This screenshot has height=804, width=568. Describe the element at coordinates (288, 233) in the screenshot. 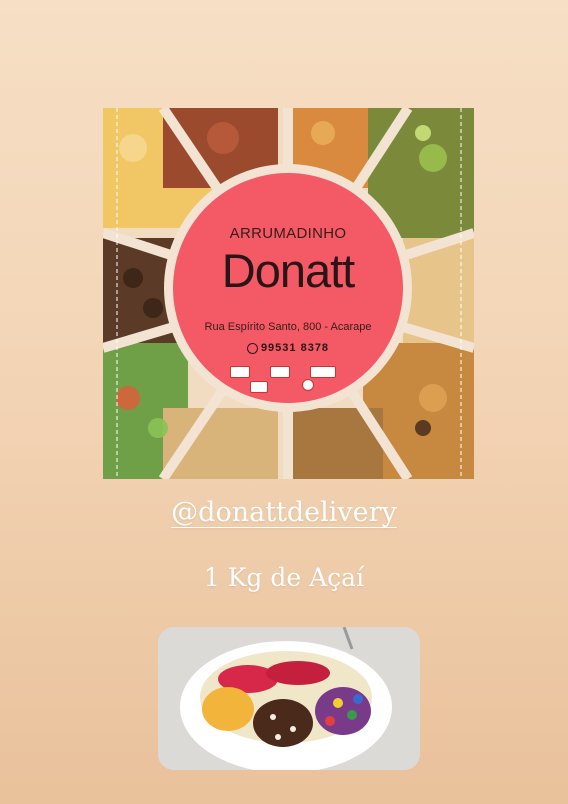

I see `logo-subtitle: ARRUMADINHO` at that location.